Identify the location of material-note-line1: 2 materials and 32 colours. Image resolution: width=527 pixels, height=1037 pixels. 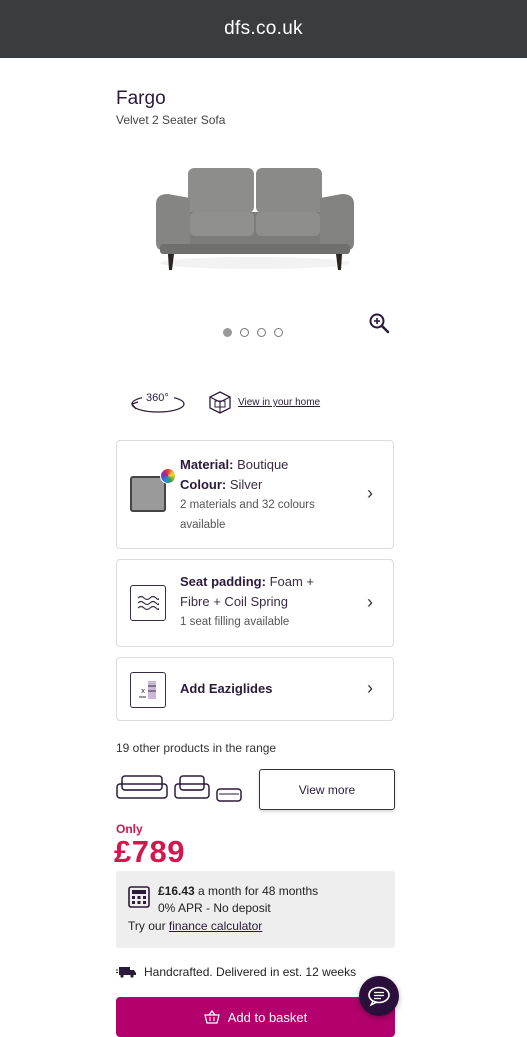
(247, 505).